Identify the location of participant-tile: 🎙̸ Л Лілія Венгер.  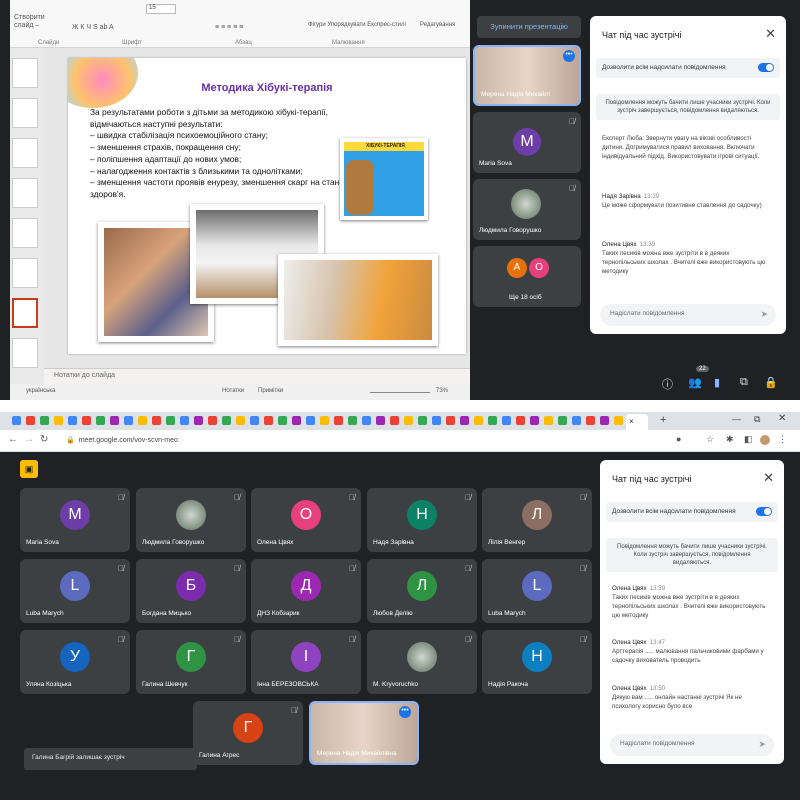
(537, 520).